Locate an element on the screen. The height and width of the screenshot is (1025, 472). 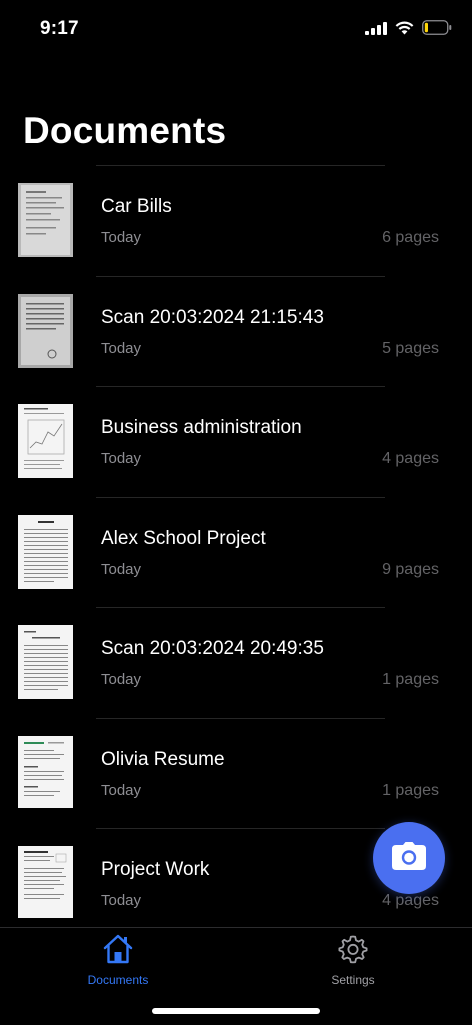
tab-label: Settings is located at coordinates (353, 980).